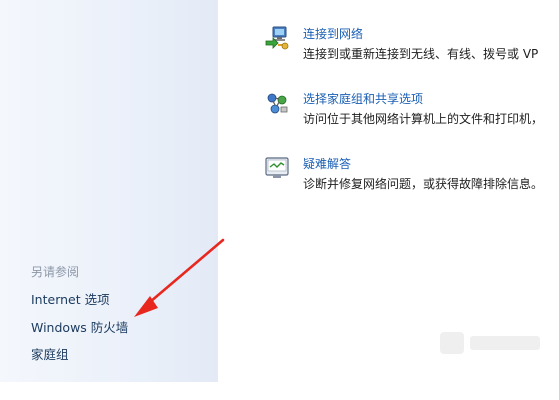  I want to click on troubleshoot-description: 诊断并修复网络问题，或获得故障排除信息。, so click(423, 184).